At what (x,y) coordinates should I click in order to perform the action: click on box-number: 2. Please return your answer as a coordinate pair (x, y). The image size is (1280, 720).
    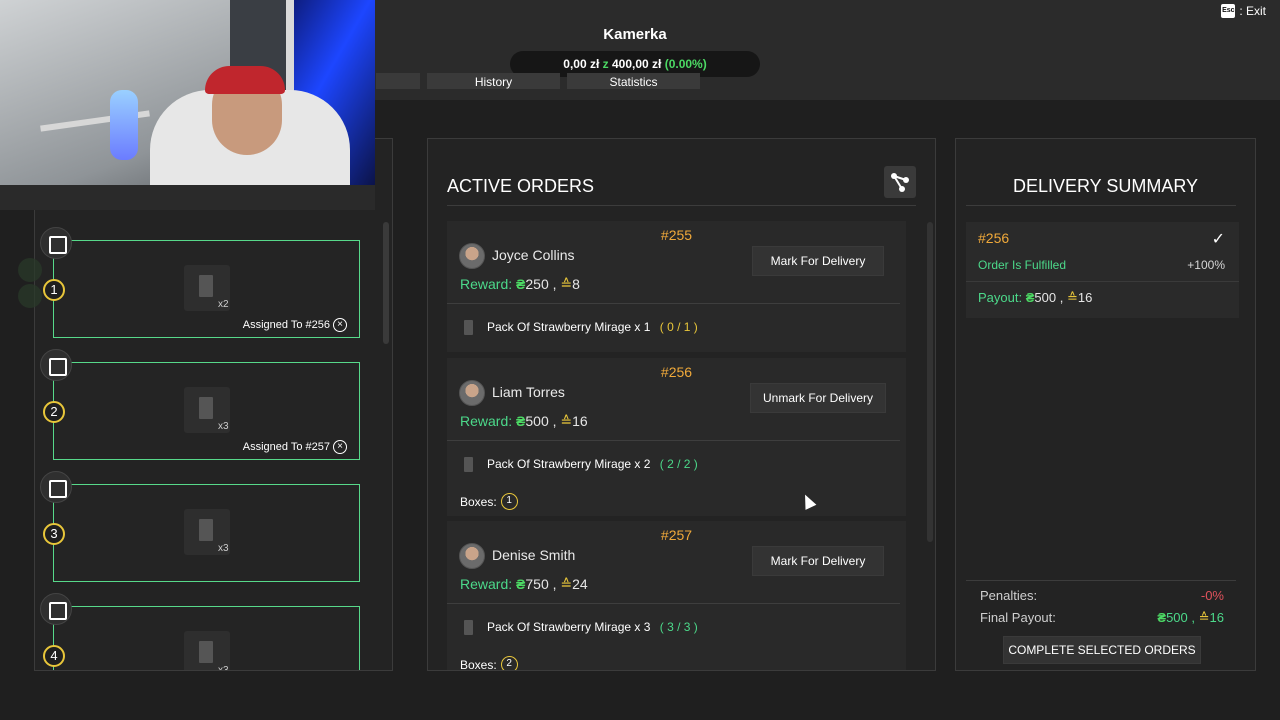
    Looking at the image, I should click on (54, 412).